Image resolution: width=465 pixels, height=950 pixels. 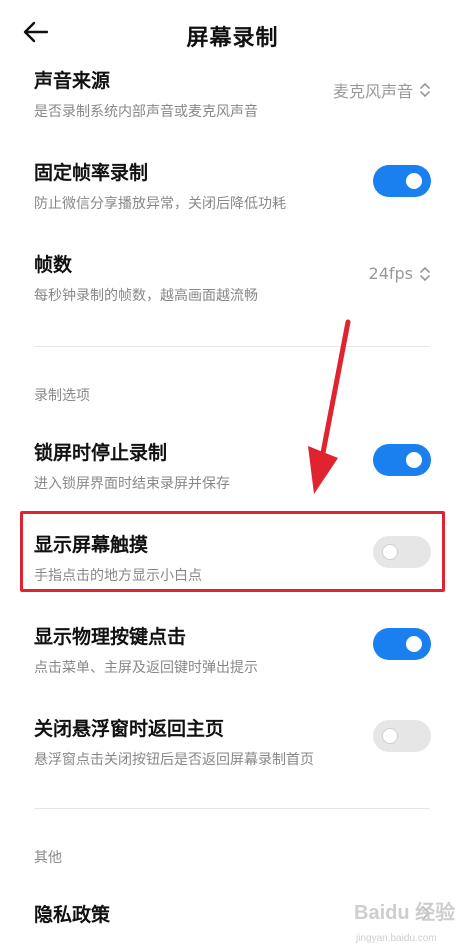 What do you see at coordinates (232, 551) in the screenshot?
I see `highlight-box` at bounding box center [232, 551].